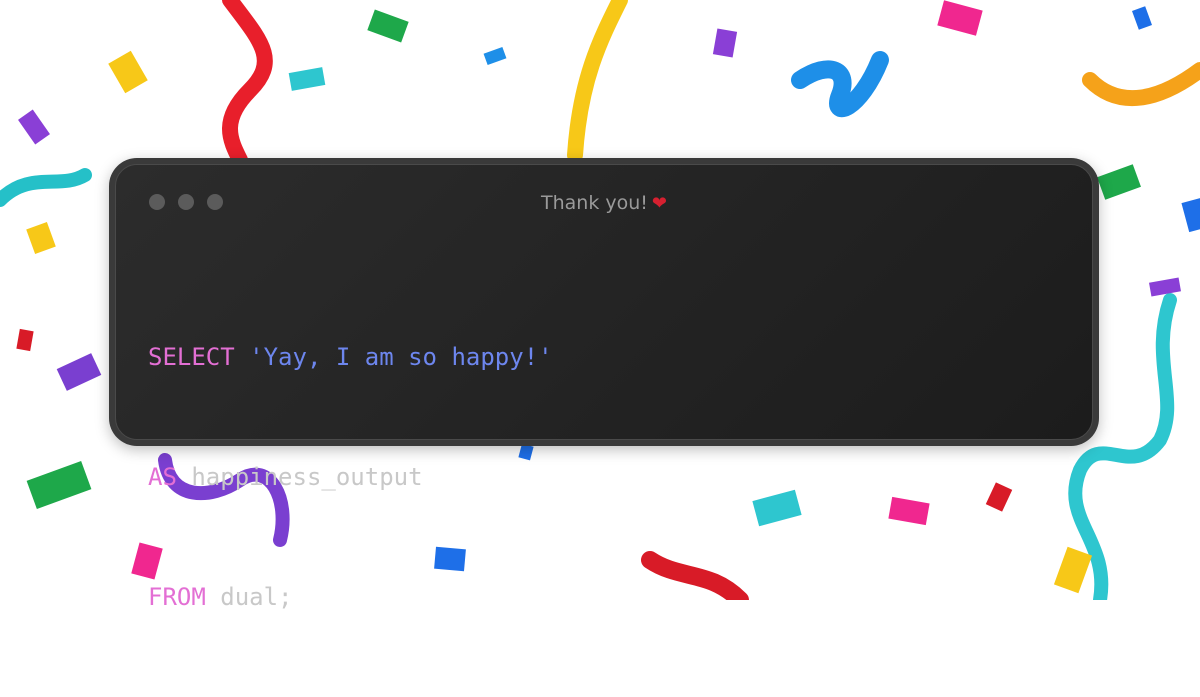 This screenshot has height=697, width=1200. What do you see at coordinates (191, 357) in the screenshot?
I see `code-keyword: SELECT` at bounding box center [191, 357].